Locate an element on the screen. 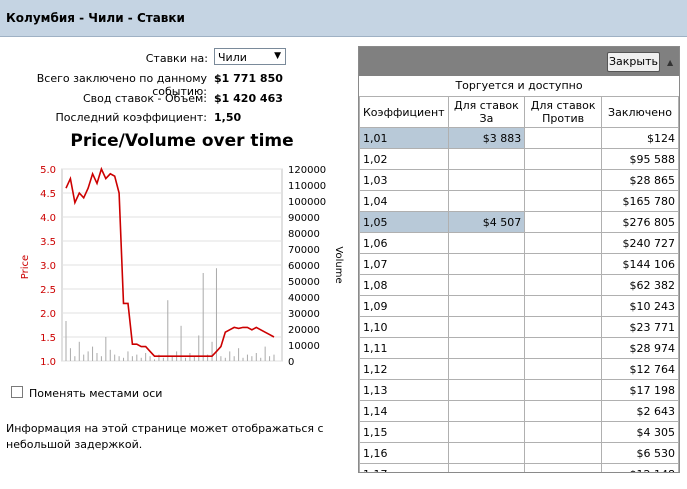 This screenshot has width=687, height=489. column-header-against: Для ставок Против is located at coordinates (563, 112).